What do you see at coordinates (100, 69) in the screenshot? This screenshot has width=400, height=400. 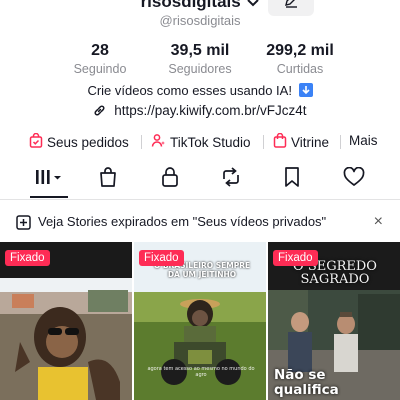 I see `stat-label: Seguindo` at bounding box center [100, 69].